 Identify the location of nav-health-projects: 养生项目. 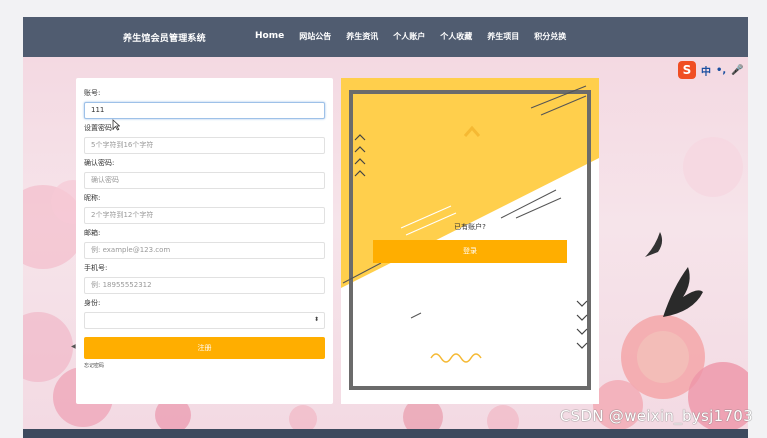
(503, 36).